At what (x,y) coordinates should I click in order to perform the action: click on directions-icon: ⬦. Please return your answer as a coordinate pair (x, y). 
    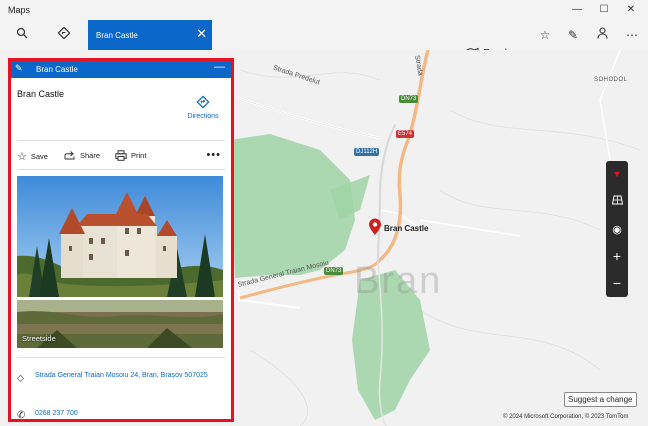
    Looking at the image, I should click on (20, 378).